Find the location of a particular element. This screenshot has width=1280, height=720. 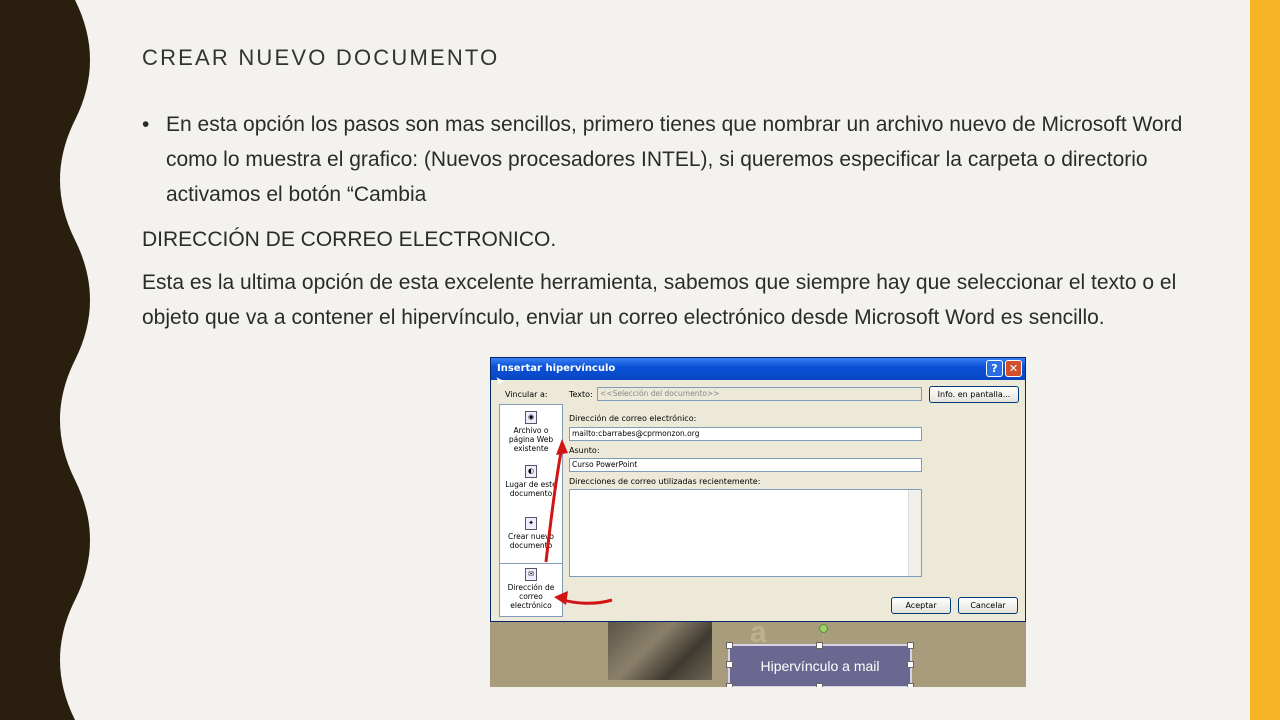

section-heading: DIRECCIÓN DE CORREO ELECTRONICO. is located at coordinates (349, 239).